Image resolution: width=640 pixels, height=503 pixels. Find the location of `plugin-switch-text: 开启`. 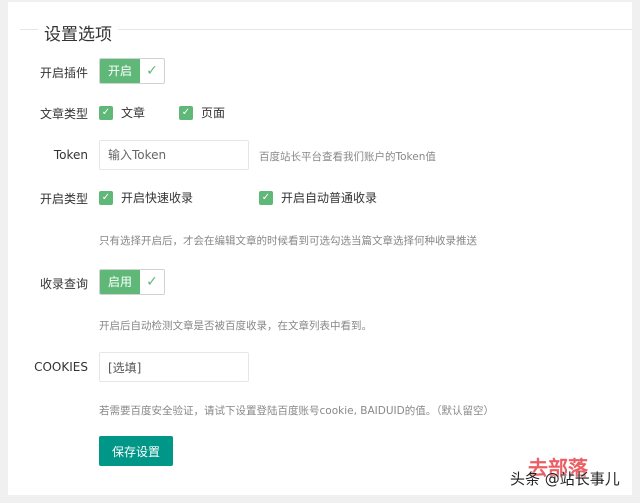

plugin-switch-text: 开启 is located at coordinates (120, 71).